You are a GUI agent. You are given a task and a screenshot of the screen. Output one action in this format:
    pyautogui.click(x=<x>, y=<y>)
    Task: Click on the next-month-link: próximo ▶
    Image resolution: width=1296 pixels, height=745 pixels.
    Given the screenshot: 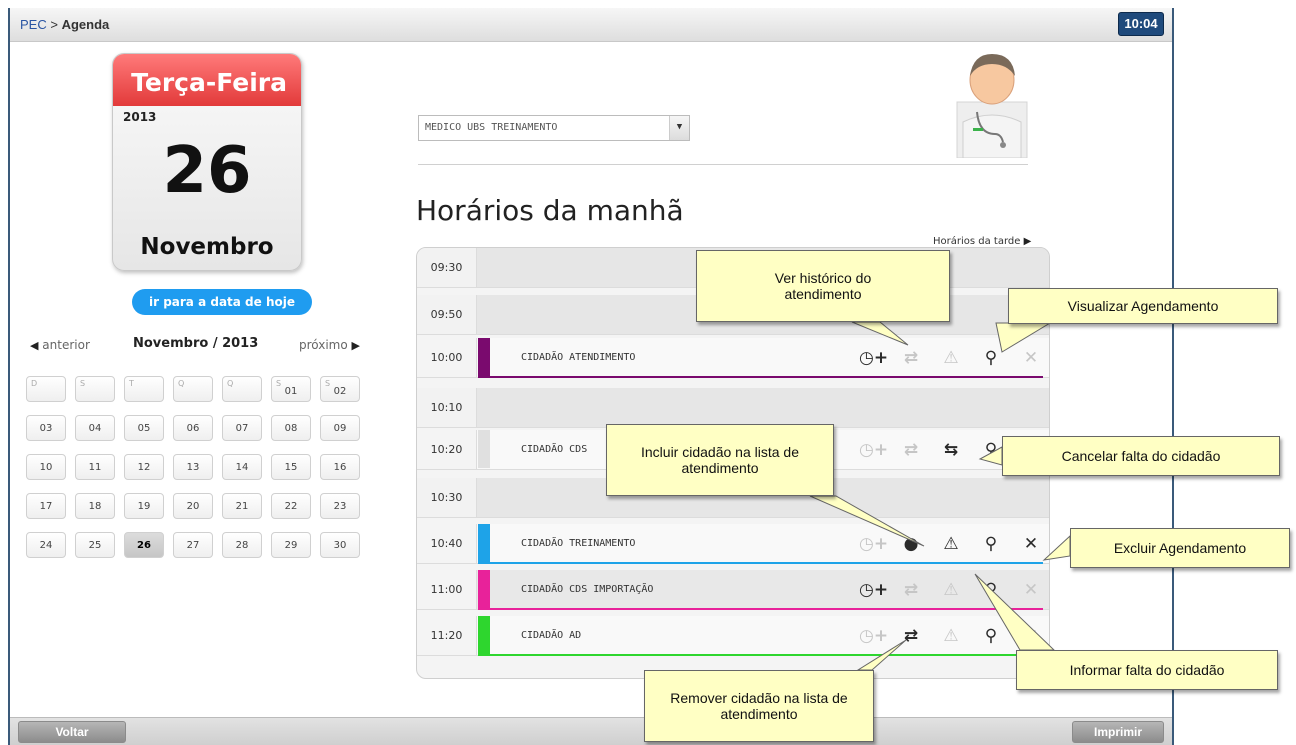 What is the action you would take?
    pyautogui.click(x=329, y=345)
    